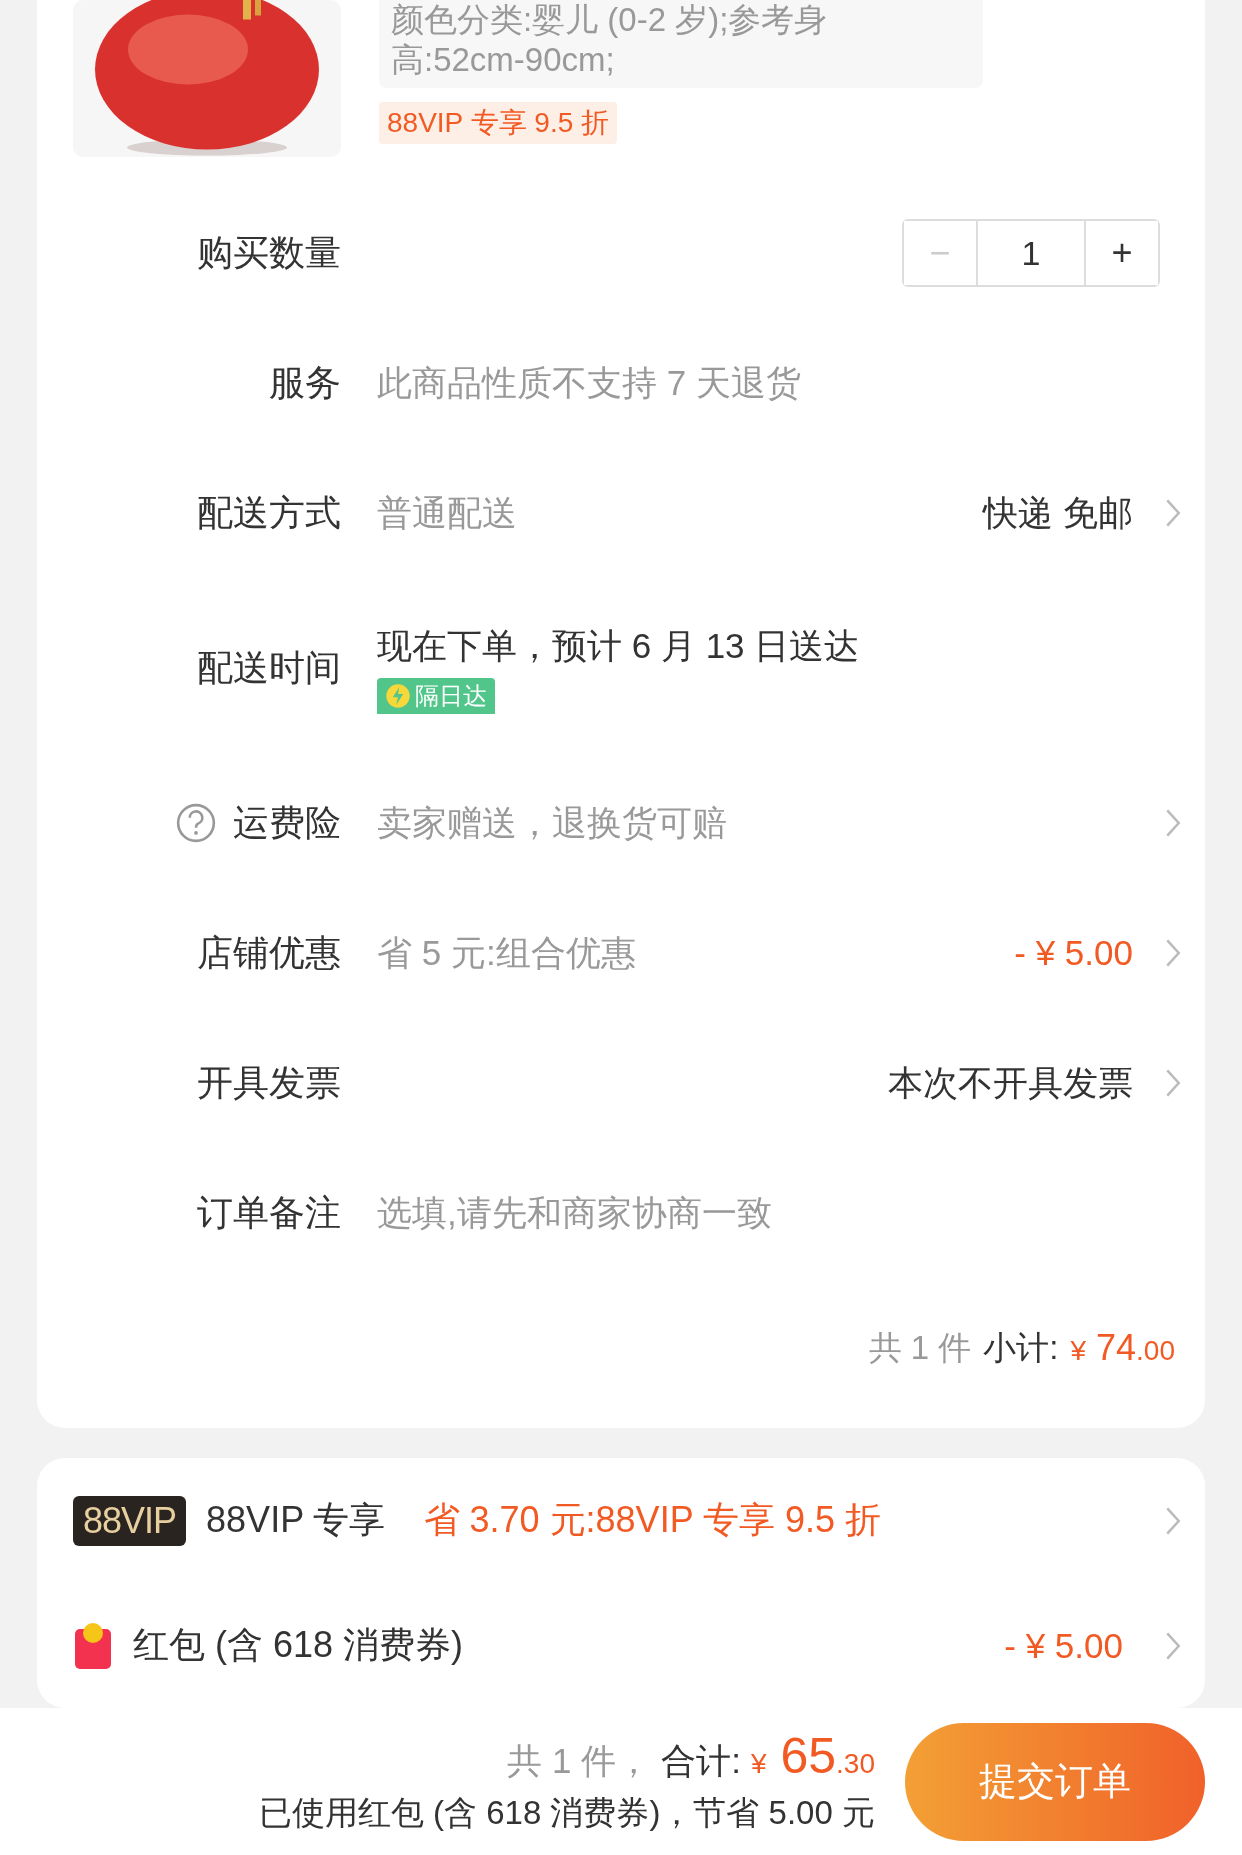 The width and height of the screenshot is (1242, 1855). Describe the element at coordinates (305, 382) in the screenshot. I see `row-label: 服务` at that location.